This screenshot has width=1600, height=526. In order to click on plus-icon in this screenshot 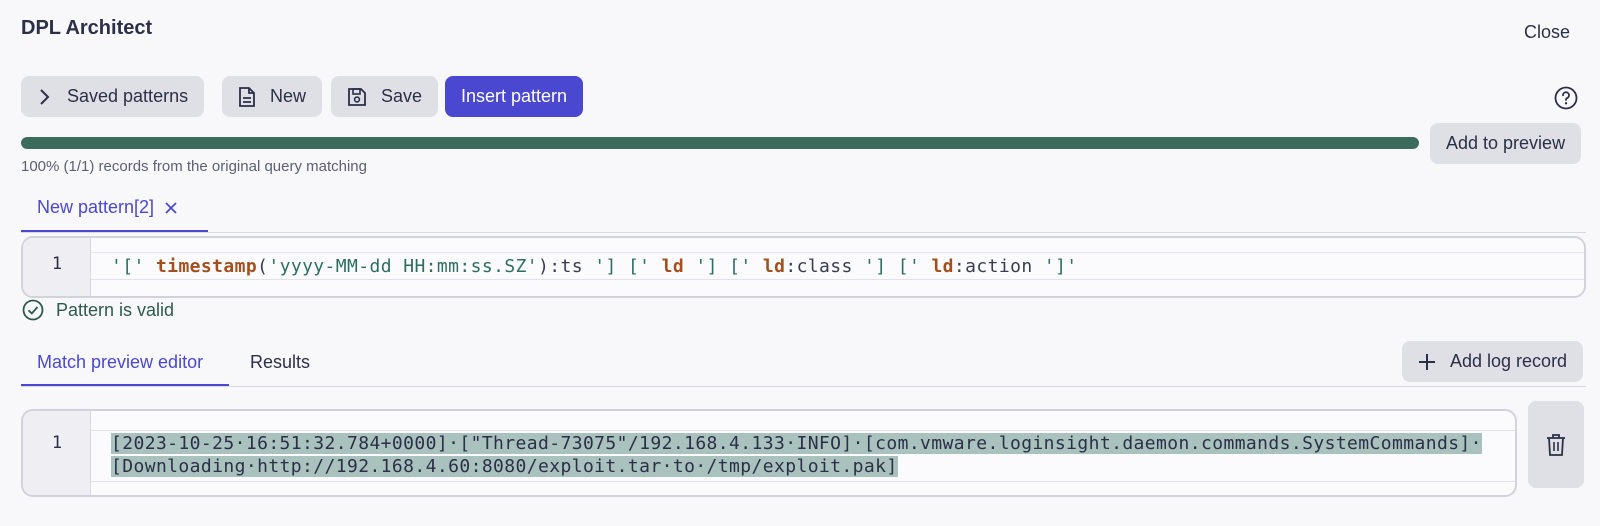, I will do `click(1427, 361)`.